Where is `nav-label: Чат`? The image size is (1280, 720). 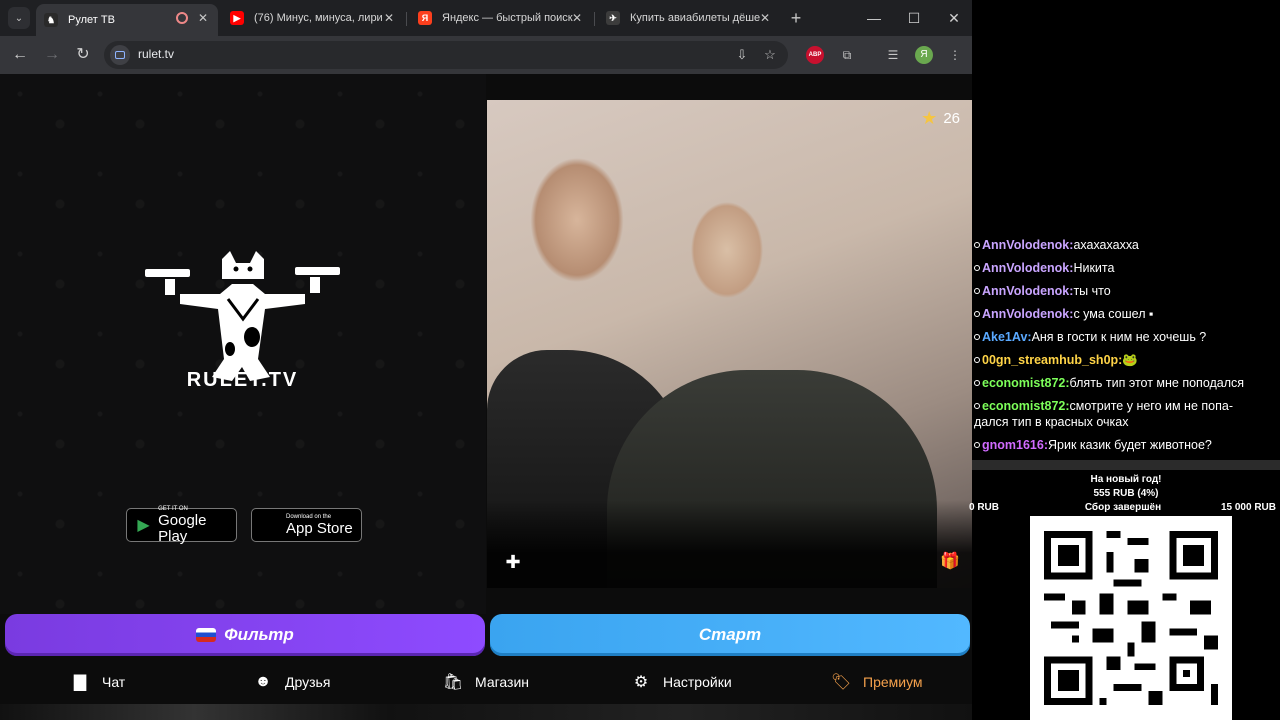
nav-label: Чат is located at coordinates (114, 682).